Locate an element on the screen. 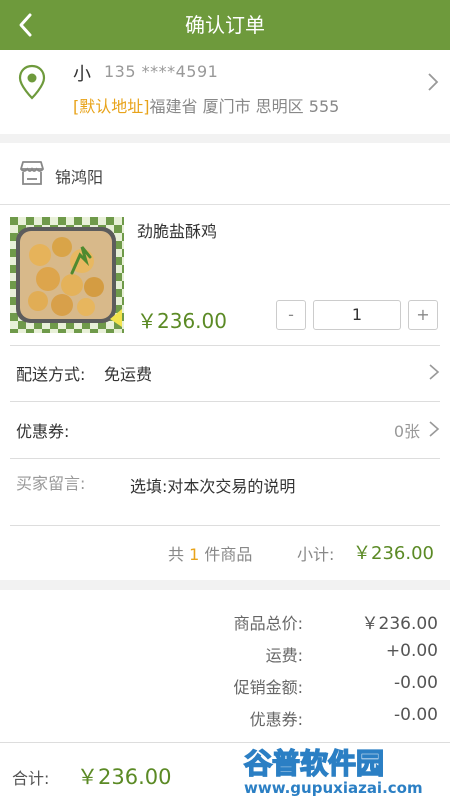 The height and width of the screenshot is (800, 450). default-address-tag: [默认地址] is located at coordinates (111, 106).